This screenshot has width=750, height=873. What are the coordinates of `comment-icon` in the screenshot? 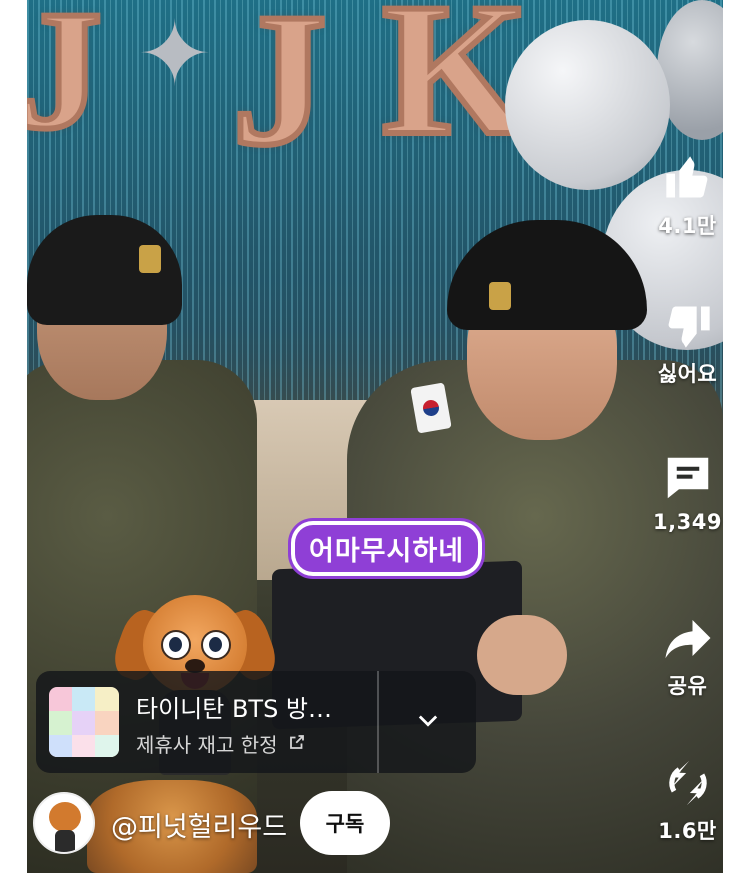 It's located at (687, 478).